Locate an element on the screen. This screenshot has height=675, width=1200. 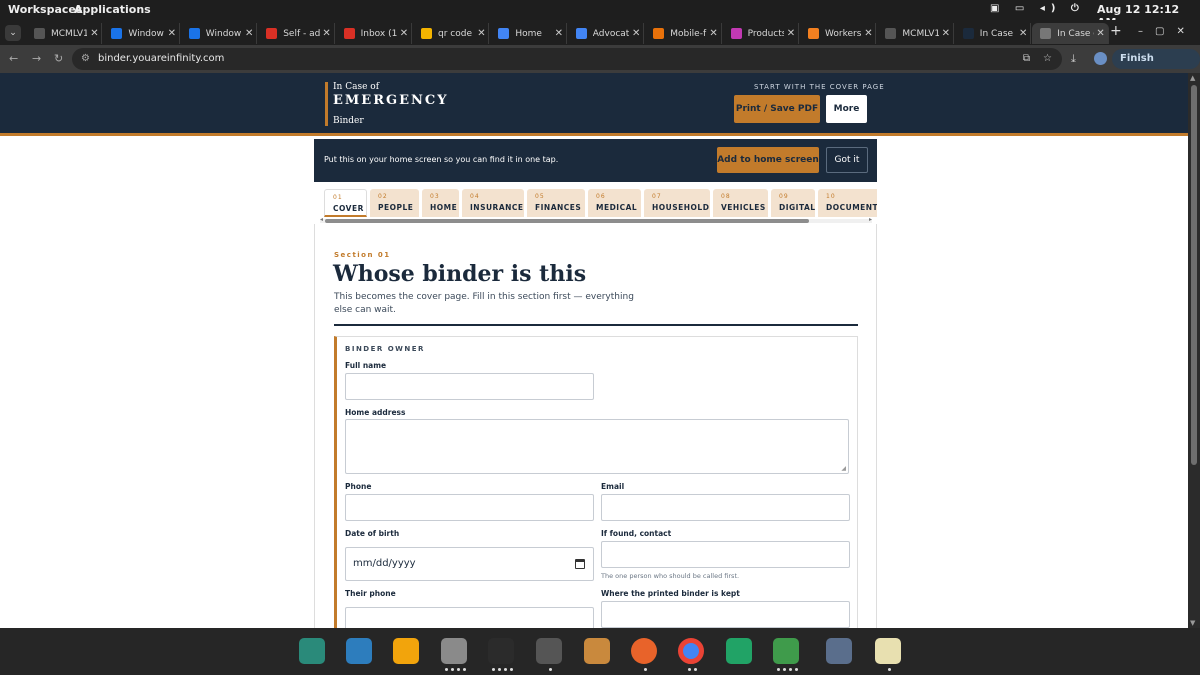
site-logo: In Case of EMERGENCY Binder is located at coordinates (387, 104).